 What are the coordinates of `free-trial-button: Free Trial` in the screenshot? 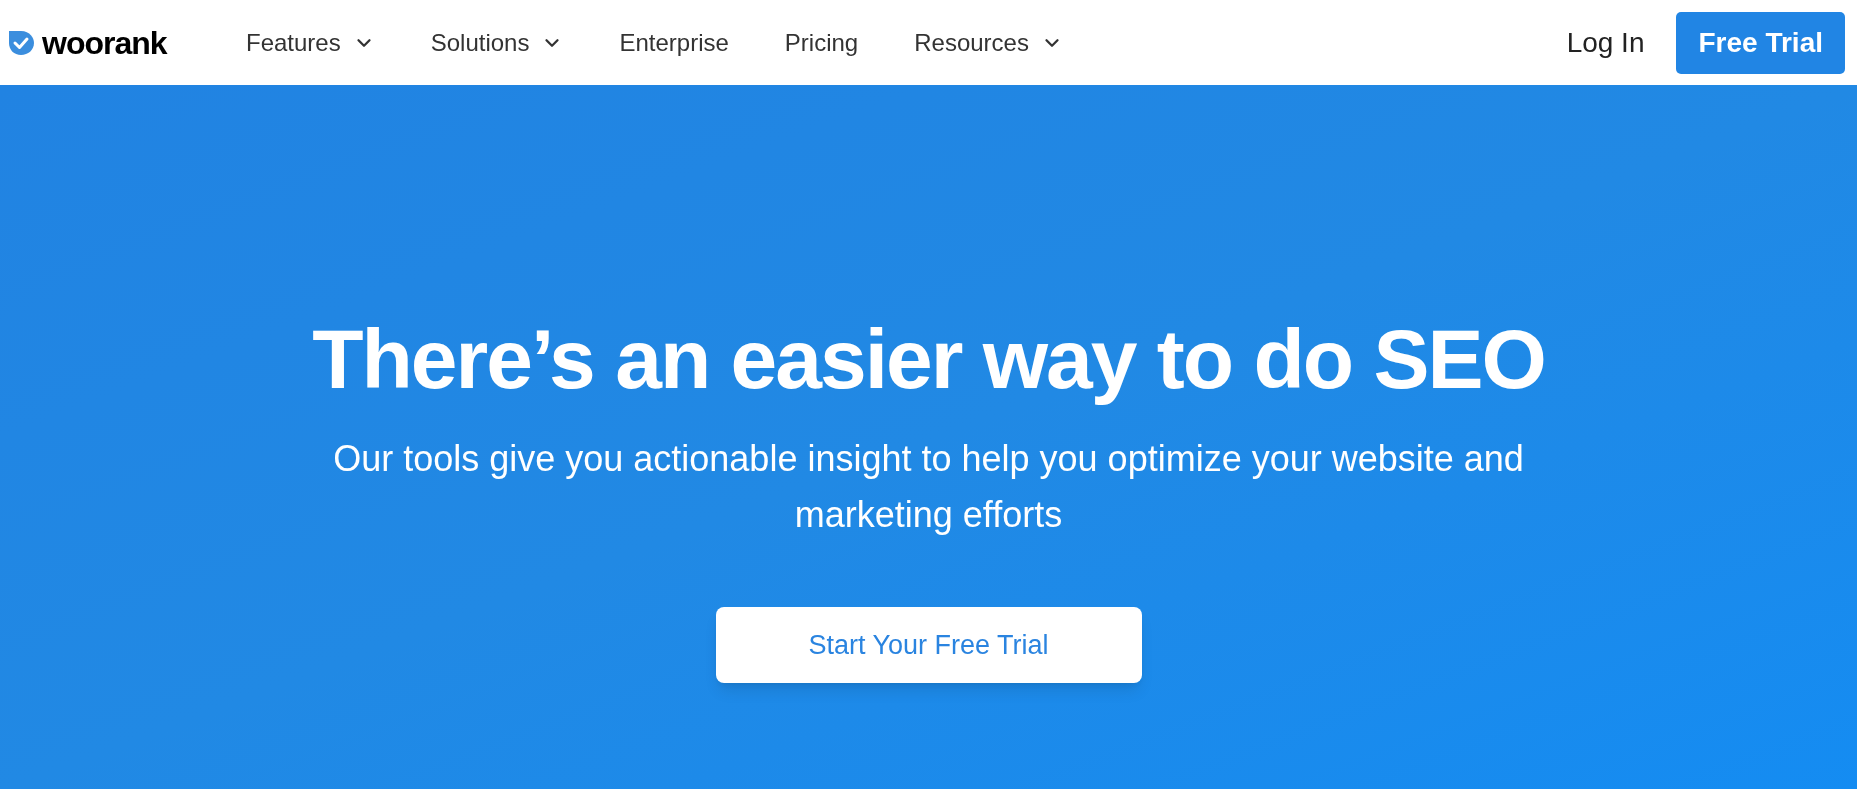 It's located at (1760, 42).